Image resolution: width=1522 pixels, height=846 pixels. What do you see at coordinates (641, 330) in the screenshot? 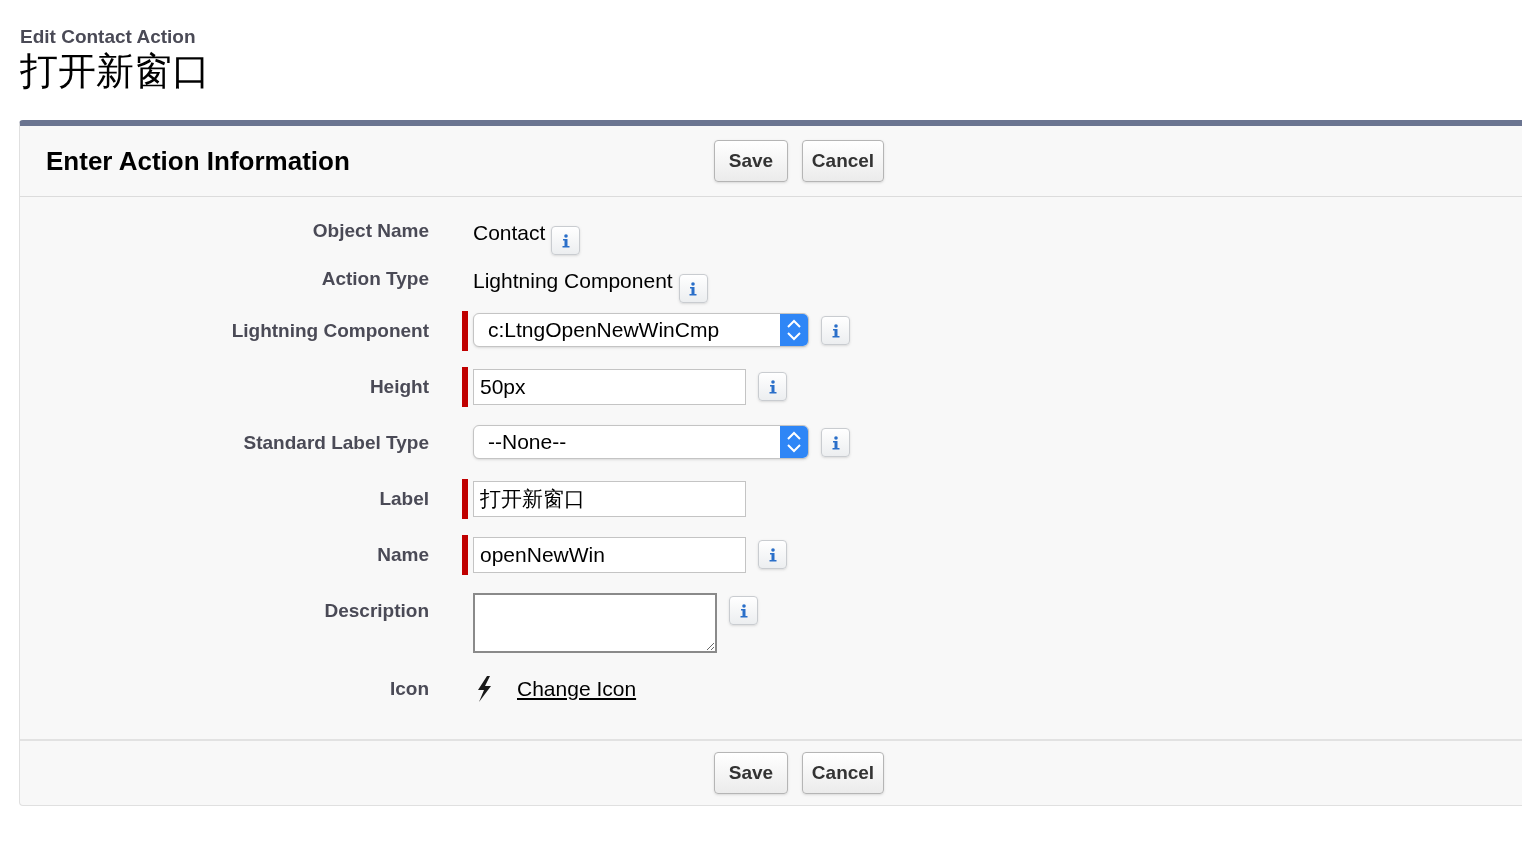
I see `select-field: c:LtngOpenNewWinCmp` at bounding box center [641, 330].